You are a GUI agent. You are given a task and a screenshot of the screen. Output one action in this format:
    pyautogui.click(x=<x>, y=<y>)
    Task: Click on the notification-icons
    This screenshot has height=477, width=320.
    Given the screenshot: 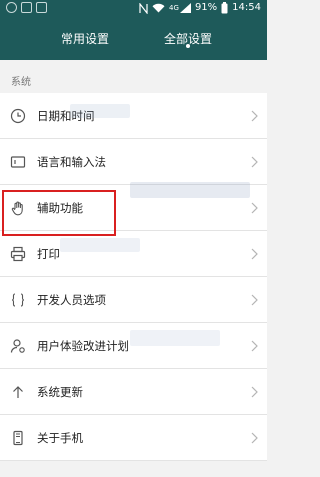 What is the action you would take?
    pyautogui.click(x=26, y=7)
    